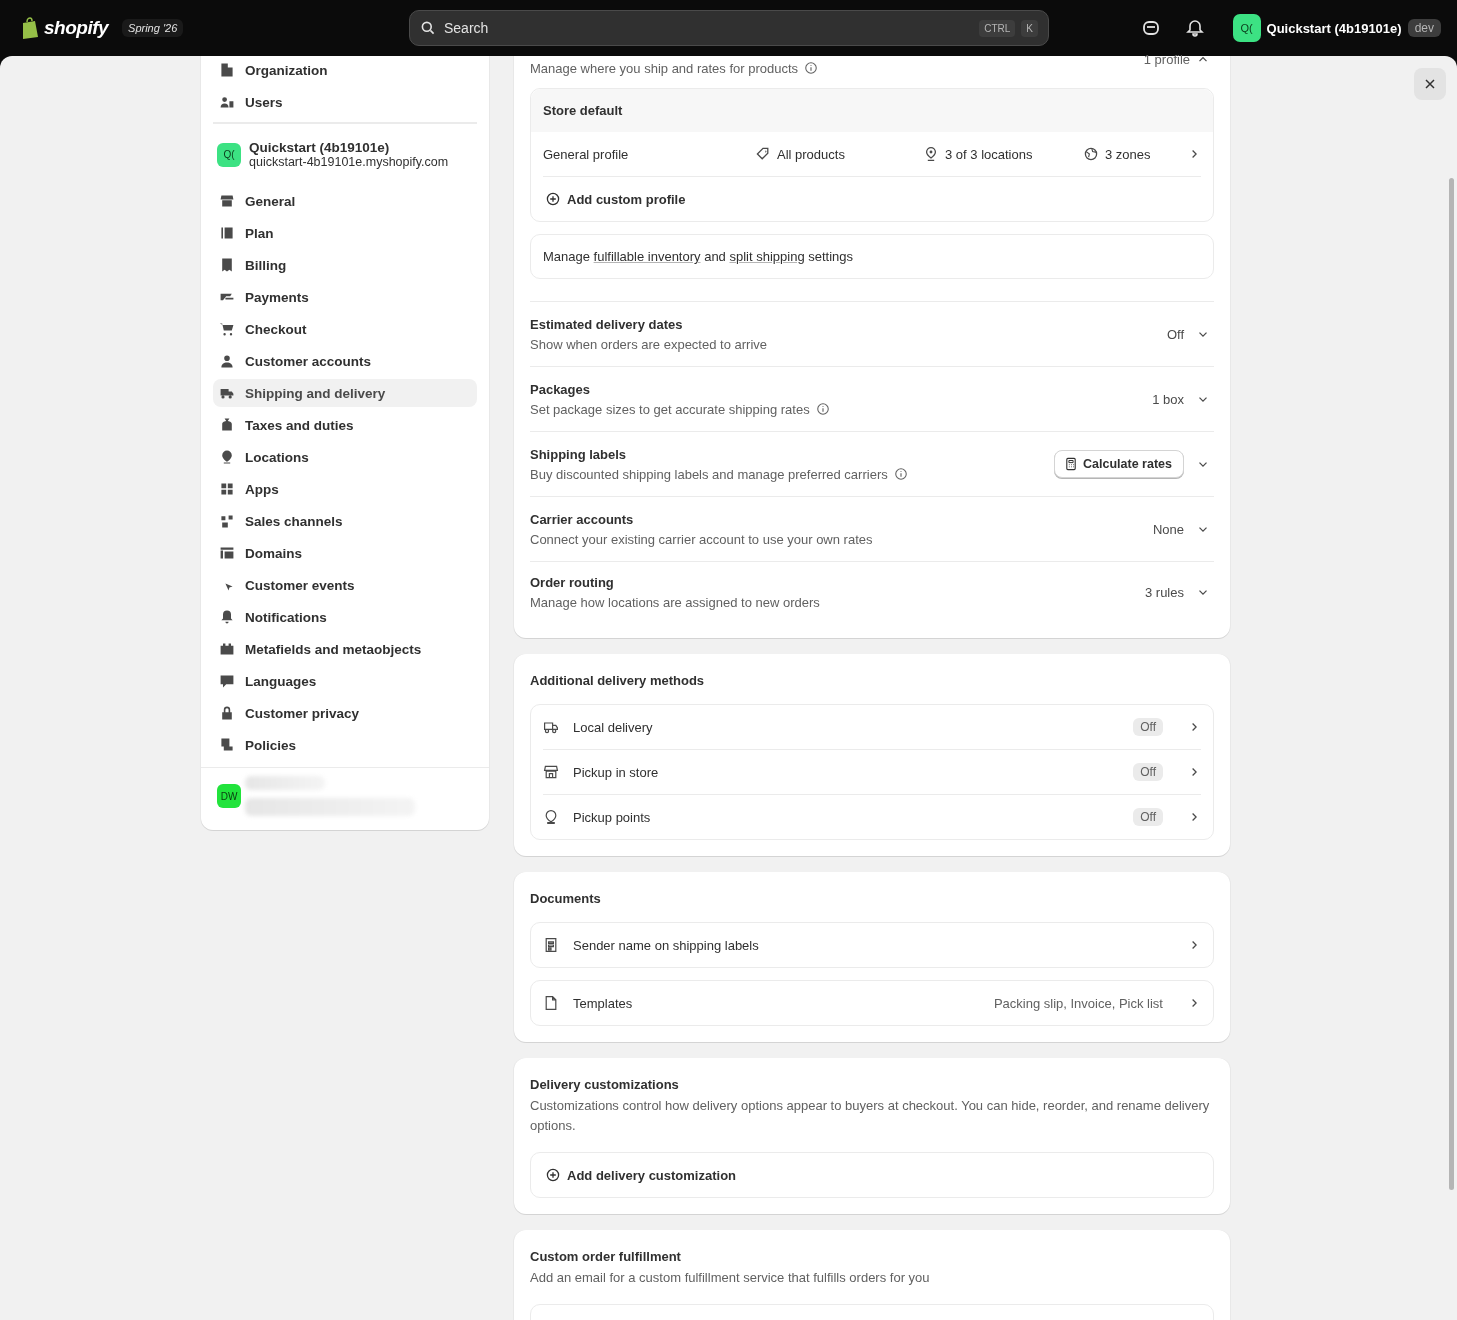 The width and height of the screenshot is (1457, 1320). I want to click on calculate-rates-button: Calculate rates, so click(1119, 464).